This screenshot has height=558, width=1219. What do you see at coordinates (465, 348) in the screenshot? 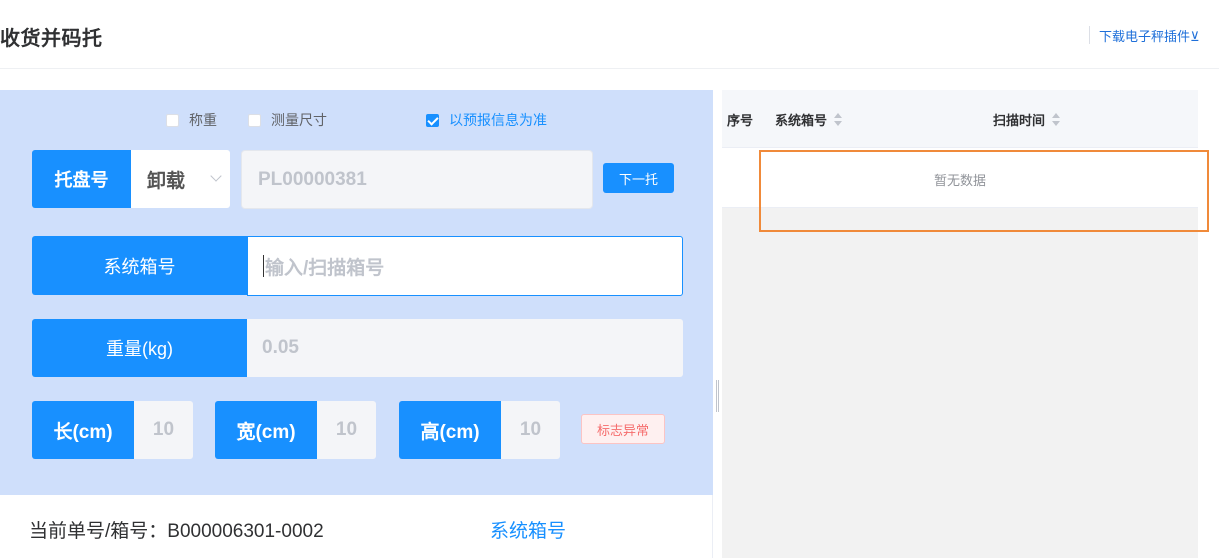
I see `weight-input: 0.05` at bounding box center [465, 348].